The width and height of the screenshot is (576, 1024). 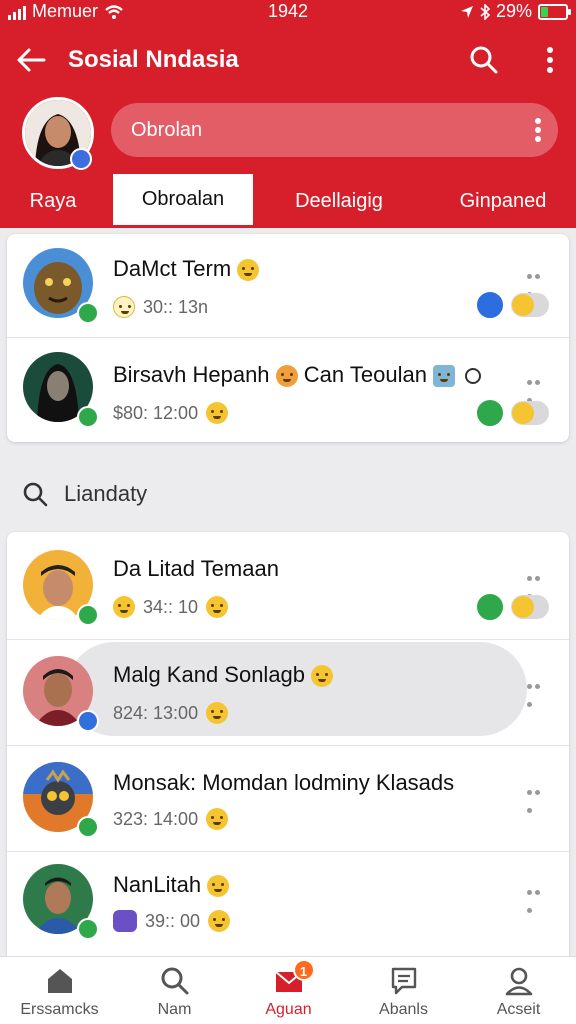 I want to click on timestamp: 323: 14:00, so click(x=156, y=818).